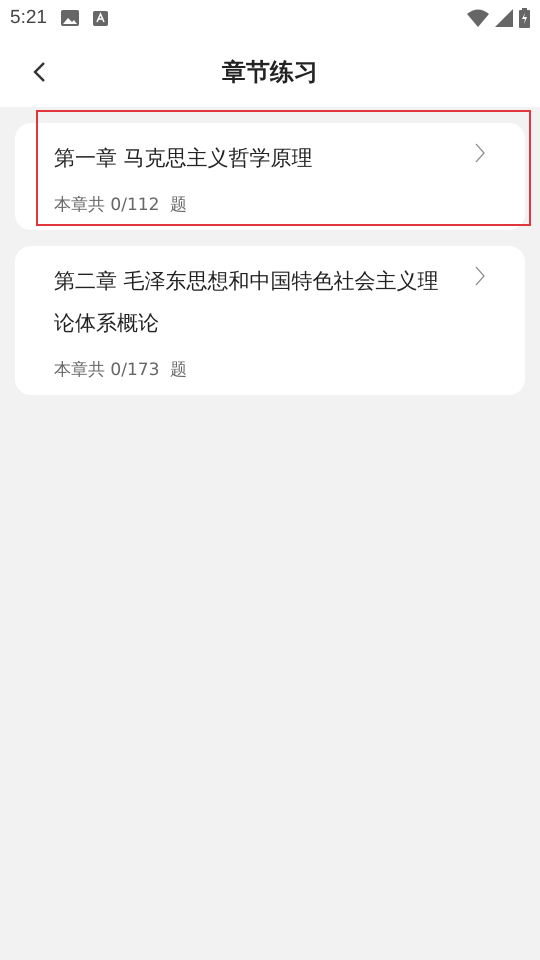 This screenshot has width=540, height=960. Describe the element at coordinates (478, 18) in the screenshot. I see `wifi-icon` at that location.